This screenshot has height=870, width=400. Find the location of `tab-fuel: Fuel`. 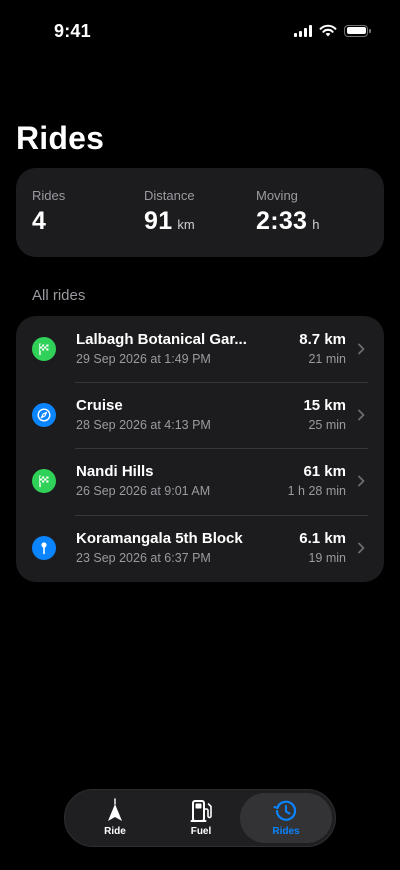

tab-fuel: Fuel is located at coordinates (201, 818).